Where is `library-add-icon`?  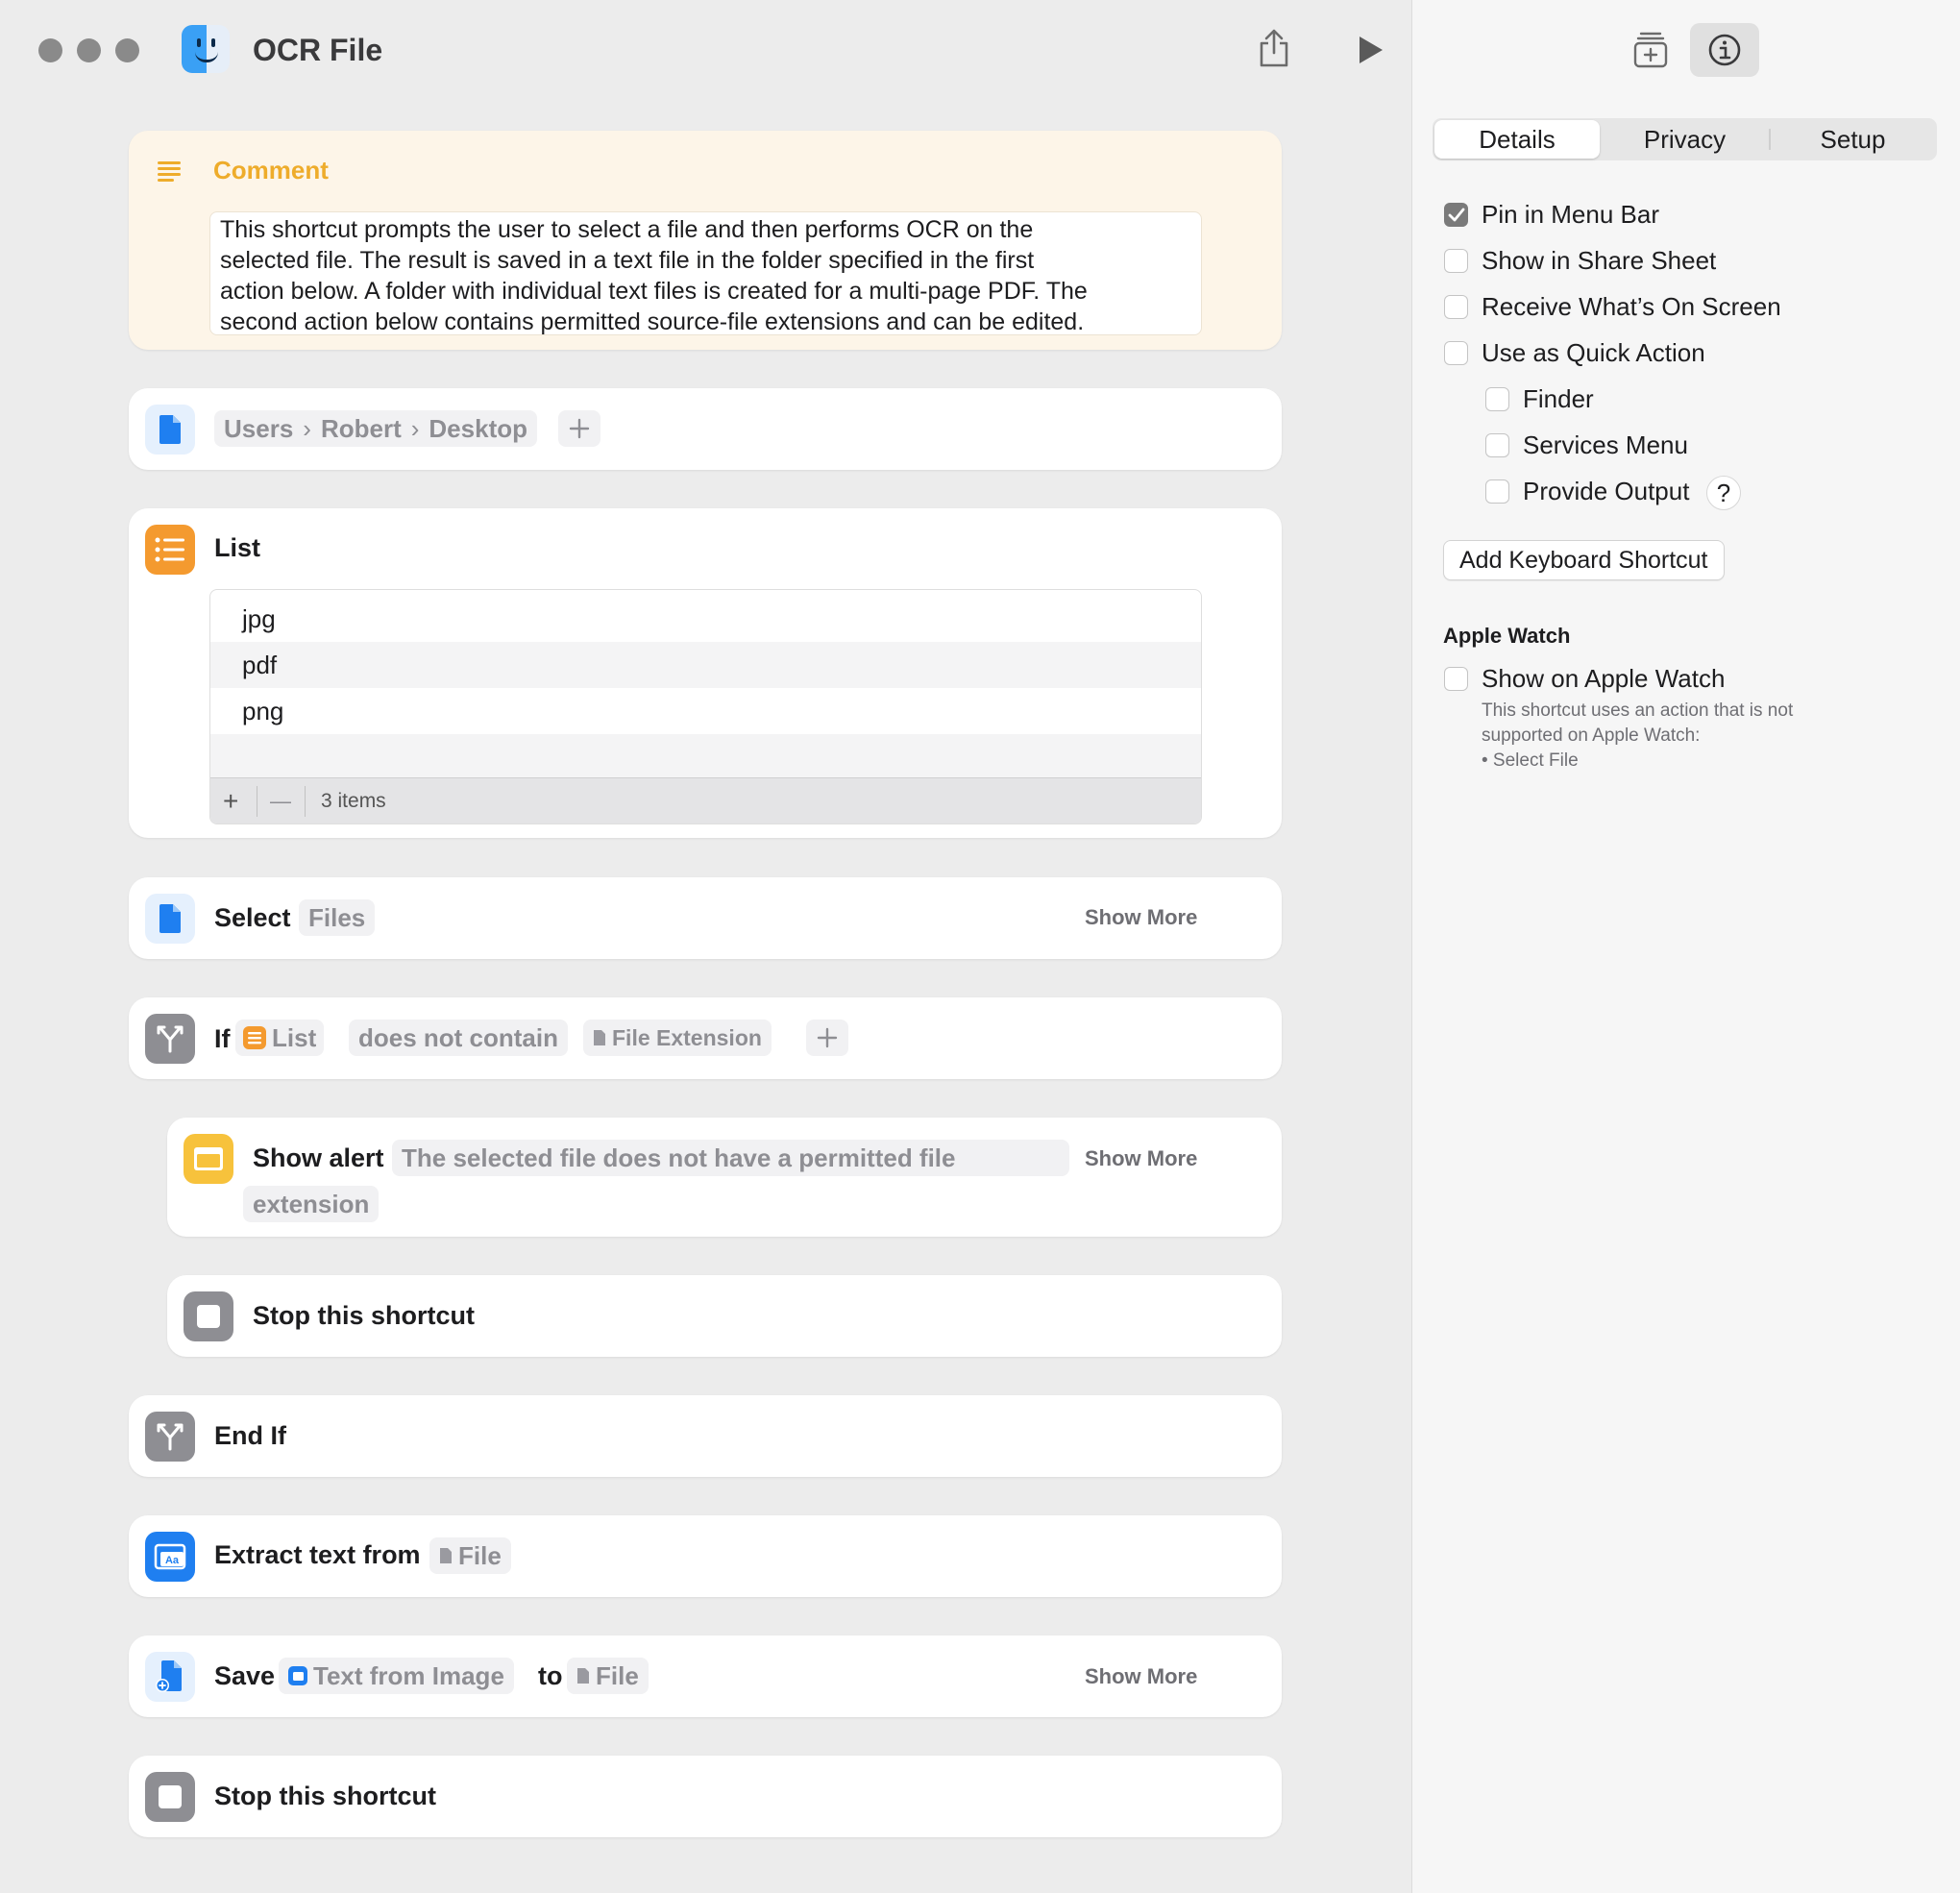 library-add-icon is located at coordinates (1651, 50).